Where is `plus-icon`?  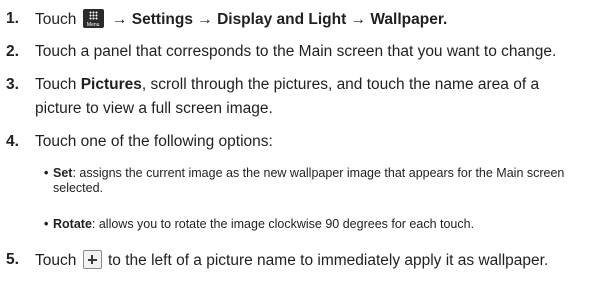
plus-icon is located at coordinates (92, 259).